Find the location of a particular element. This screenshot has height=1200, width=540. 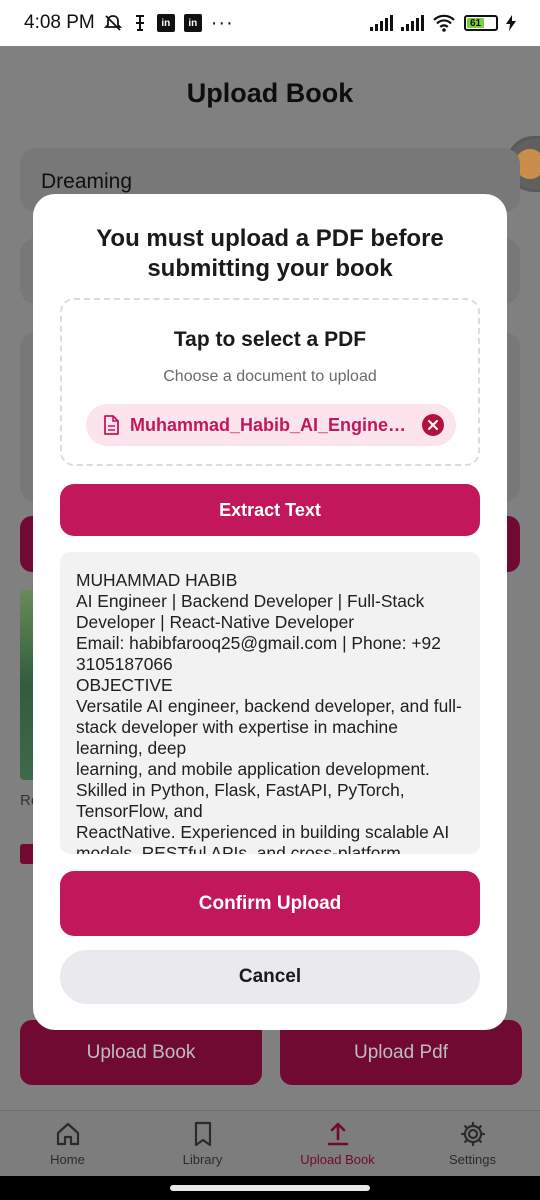

page-title: Upload Book is located at coordinates (270, 93).